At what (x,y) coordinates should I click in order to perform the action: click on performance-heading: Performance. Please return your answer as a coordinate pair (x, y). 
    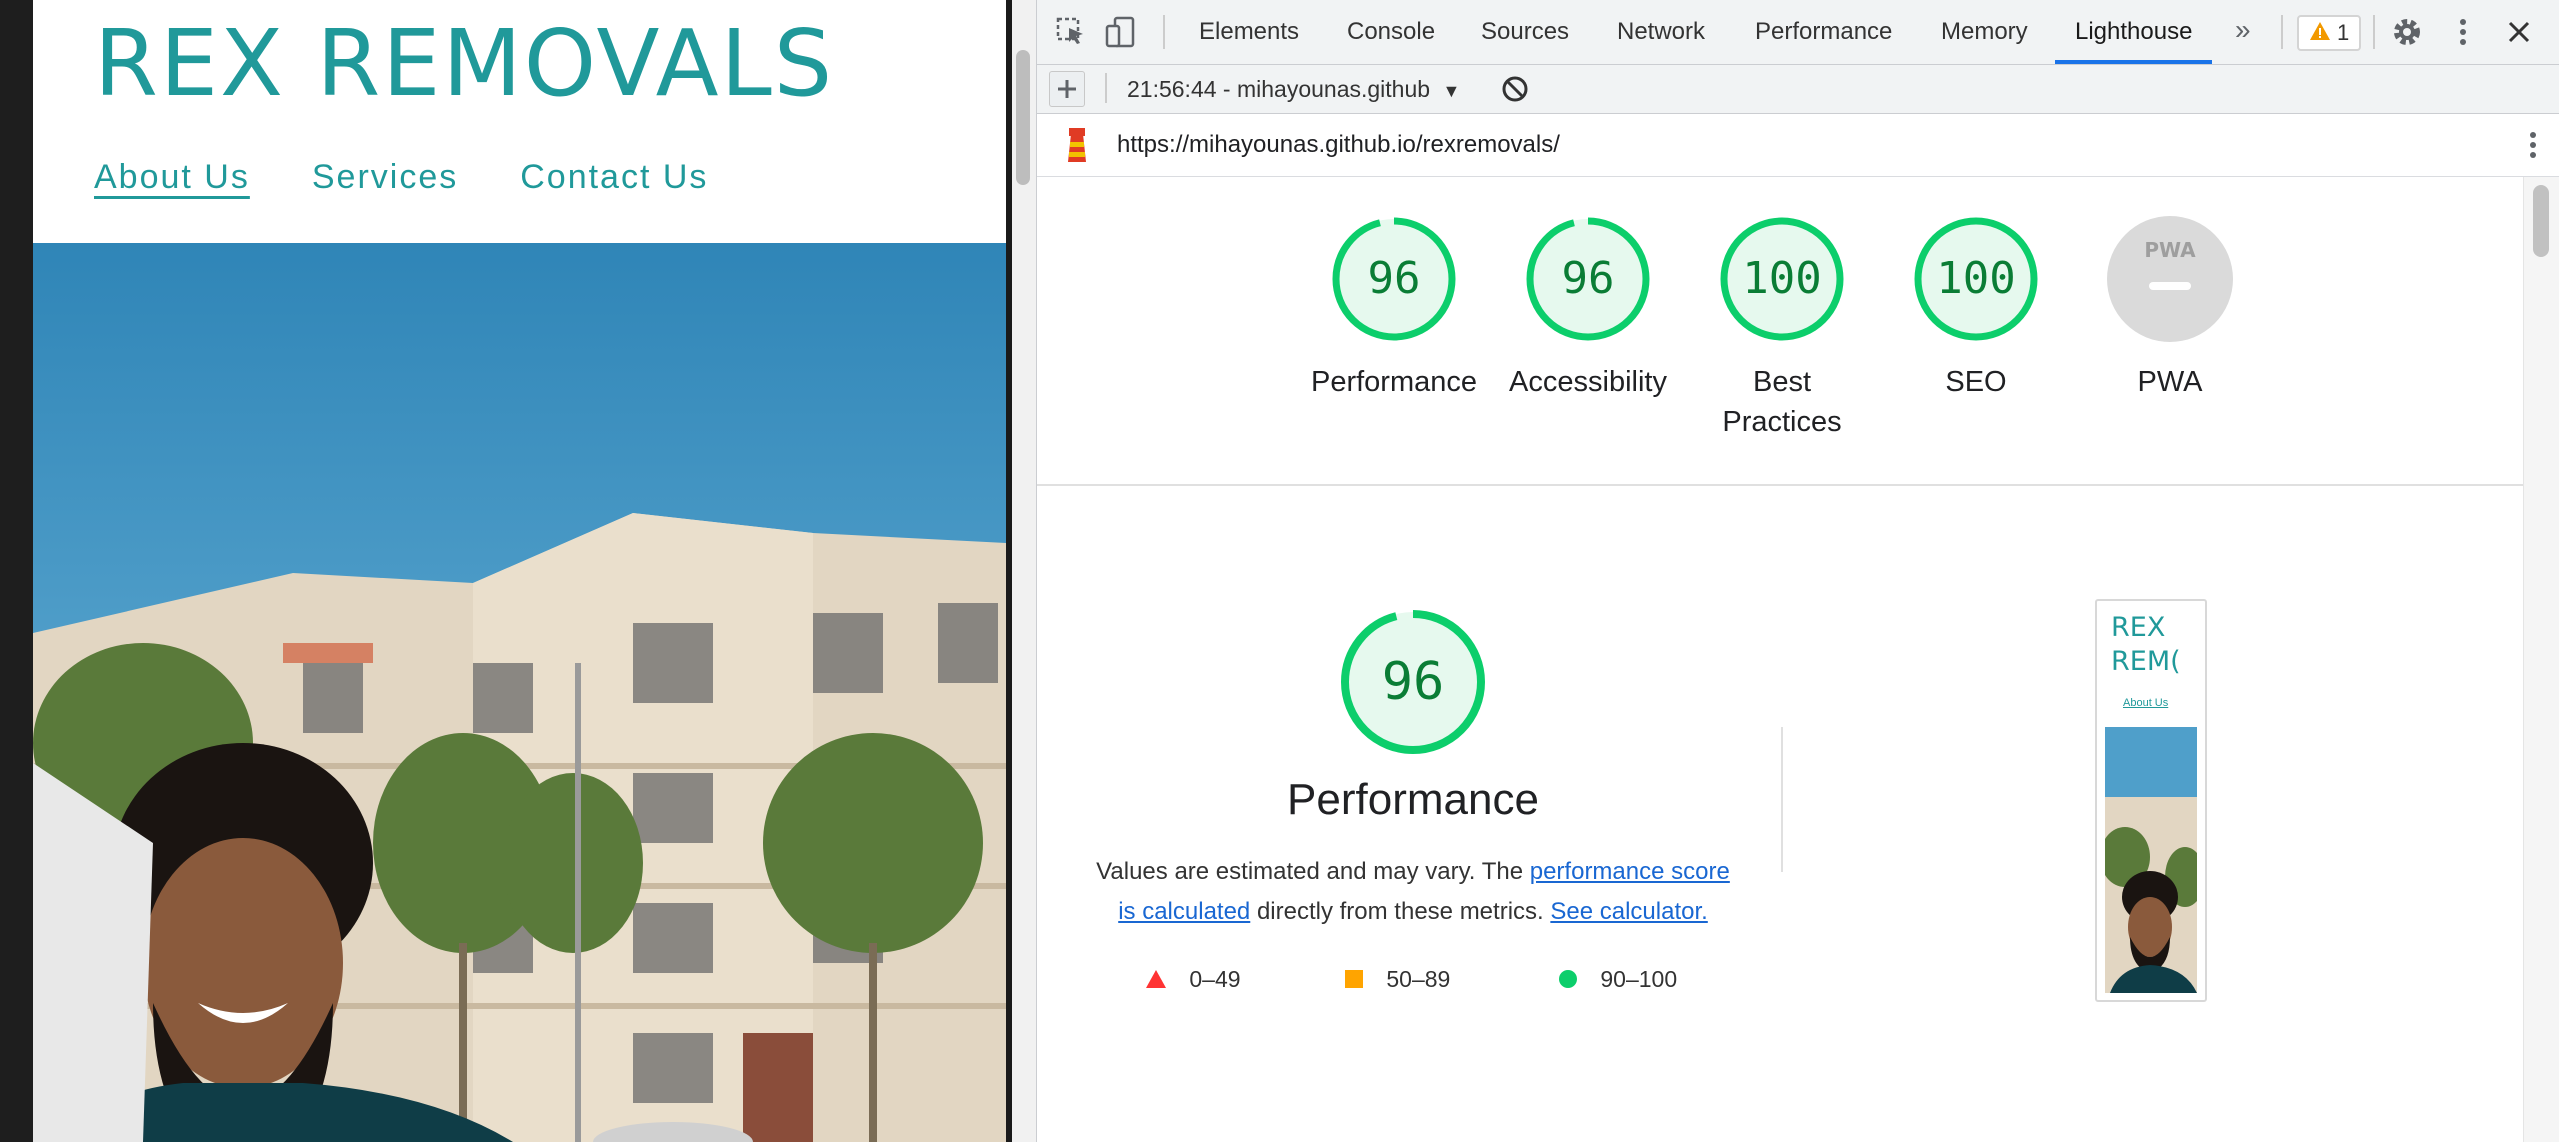
    Looking at the image, I should click on (1413, 799).